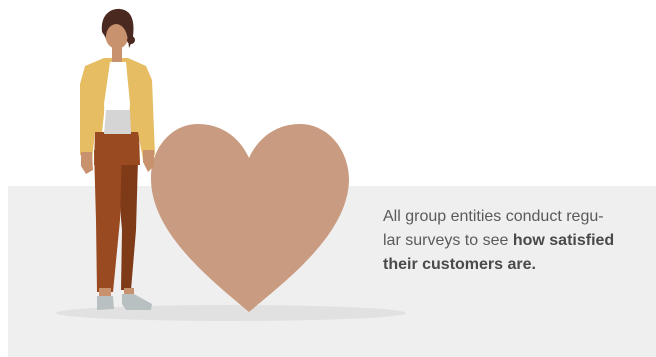 This screenshot has width=656, height=357. I want to click on person-figure, so click(117, 159).